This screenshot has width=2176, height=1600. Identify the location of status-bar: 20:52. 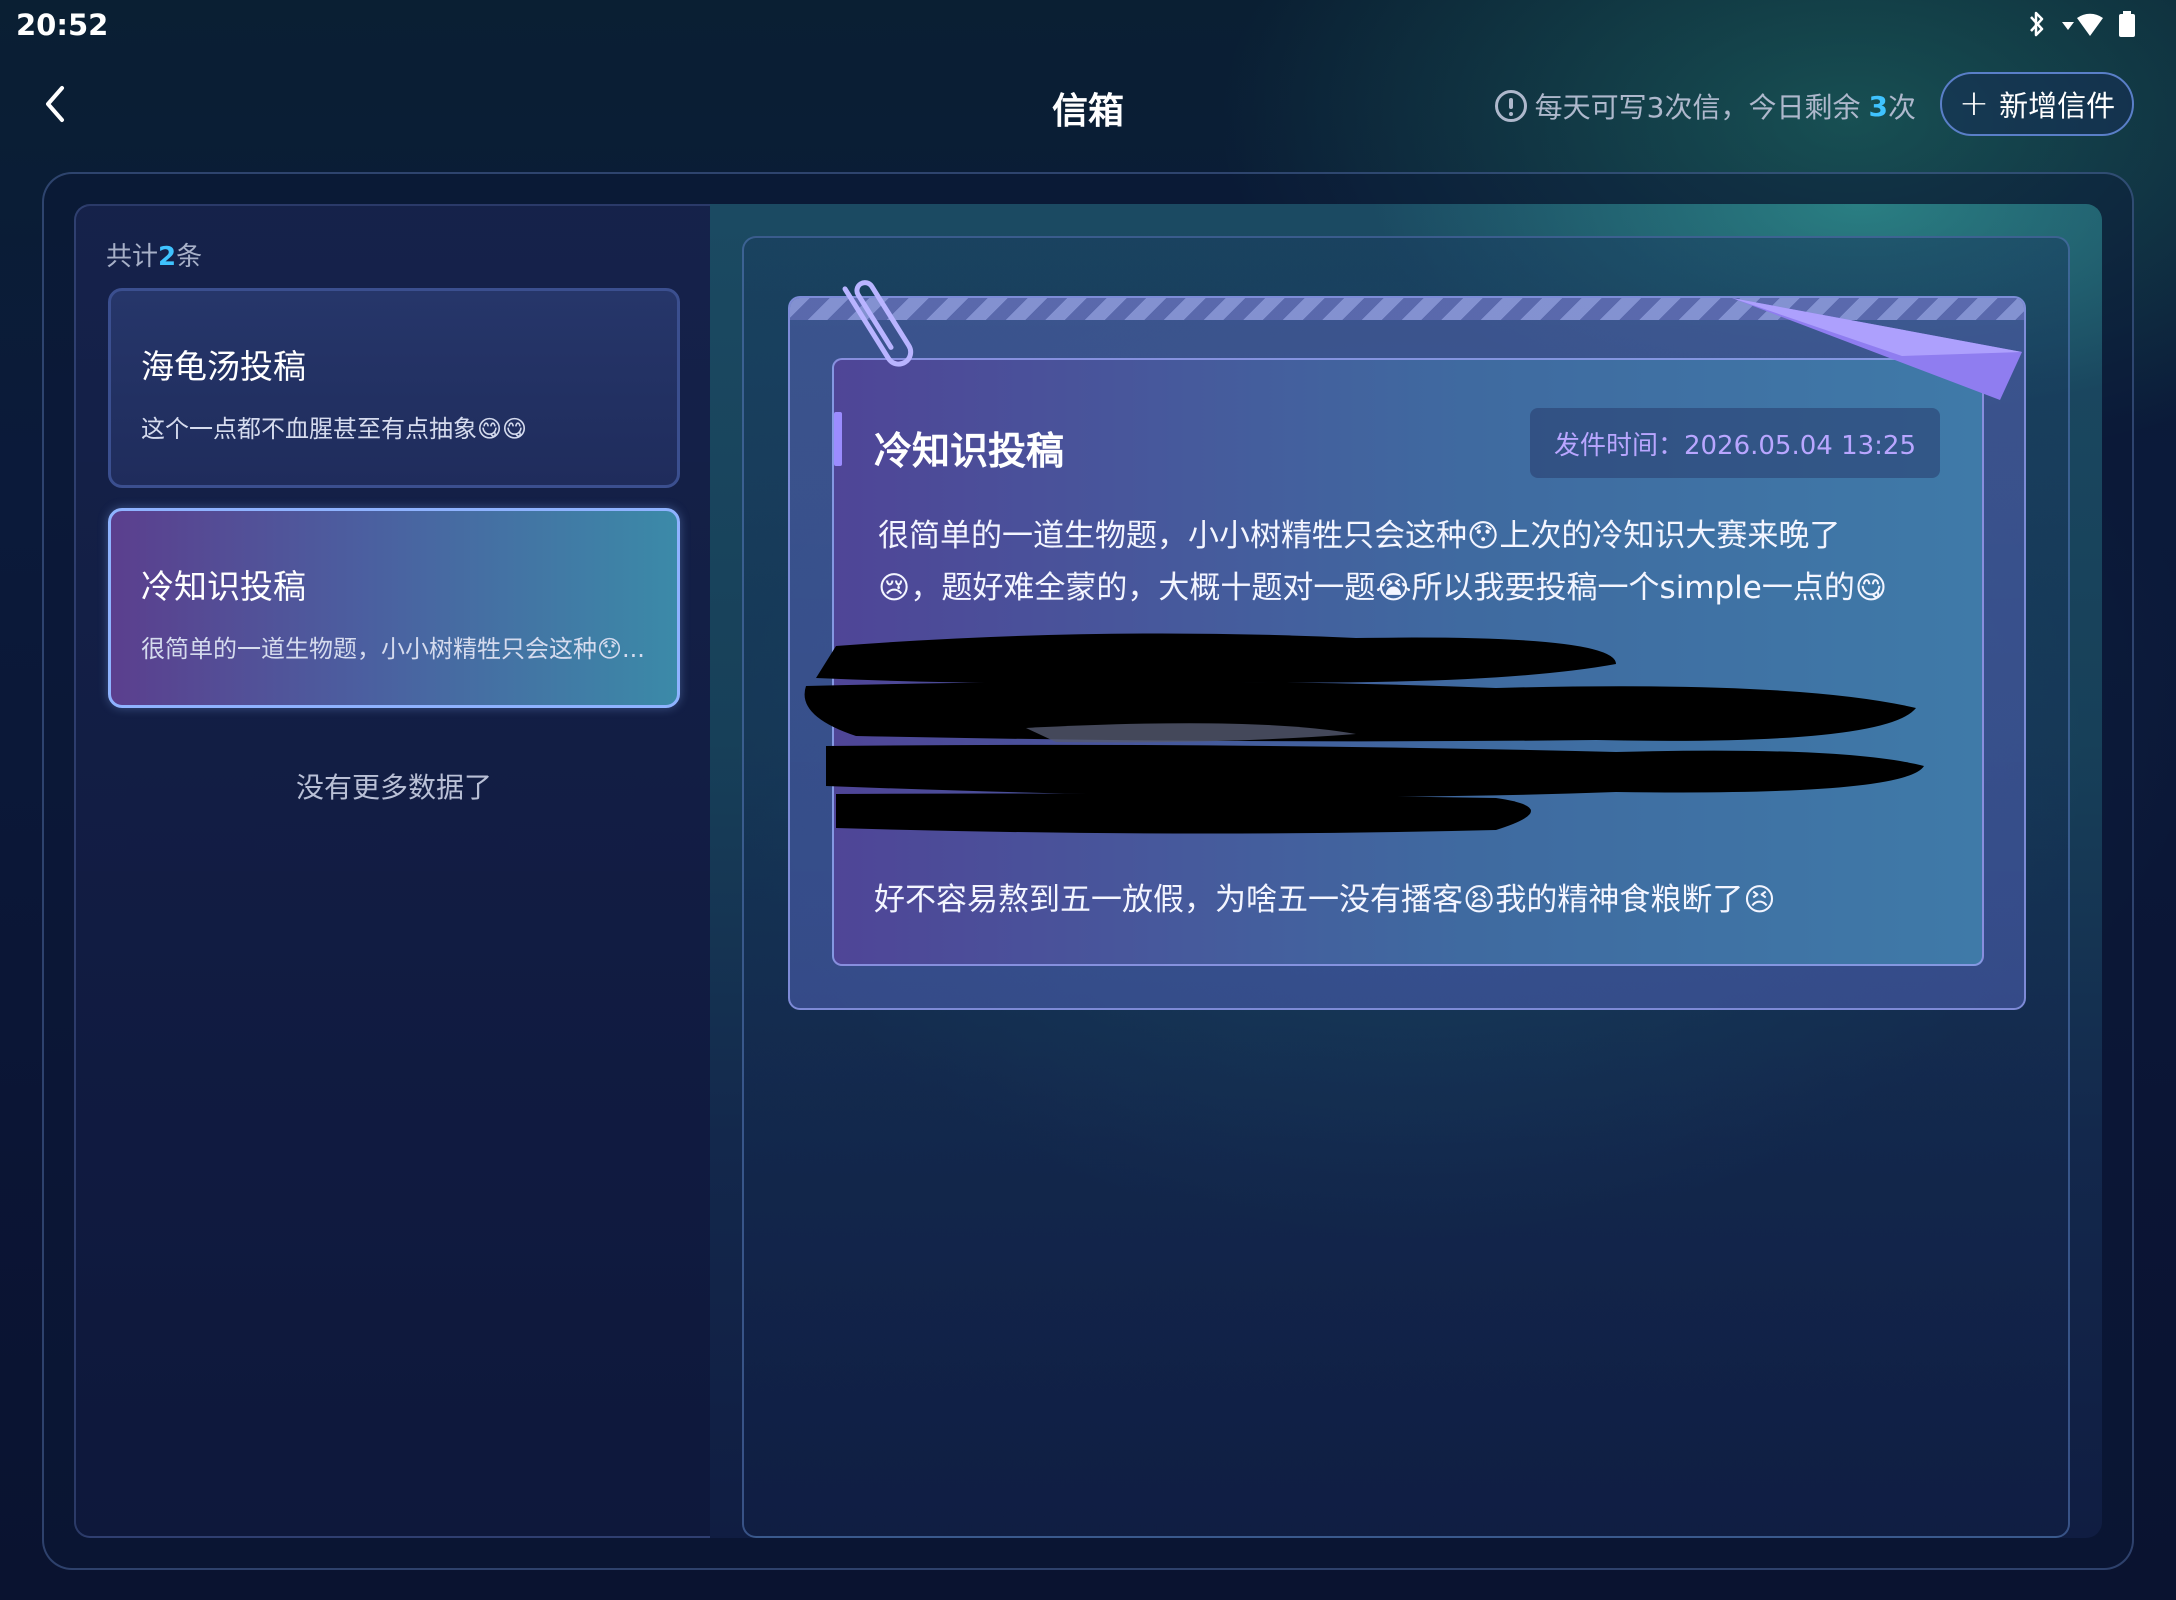
(1088, 26).